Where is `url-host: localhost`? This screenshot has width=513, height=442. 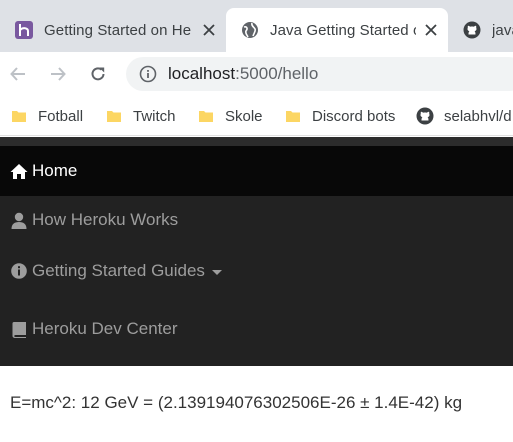 url-host: localhost is located at coordinates (202, 73).